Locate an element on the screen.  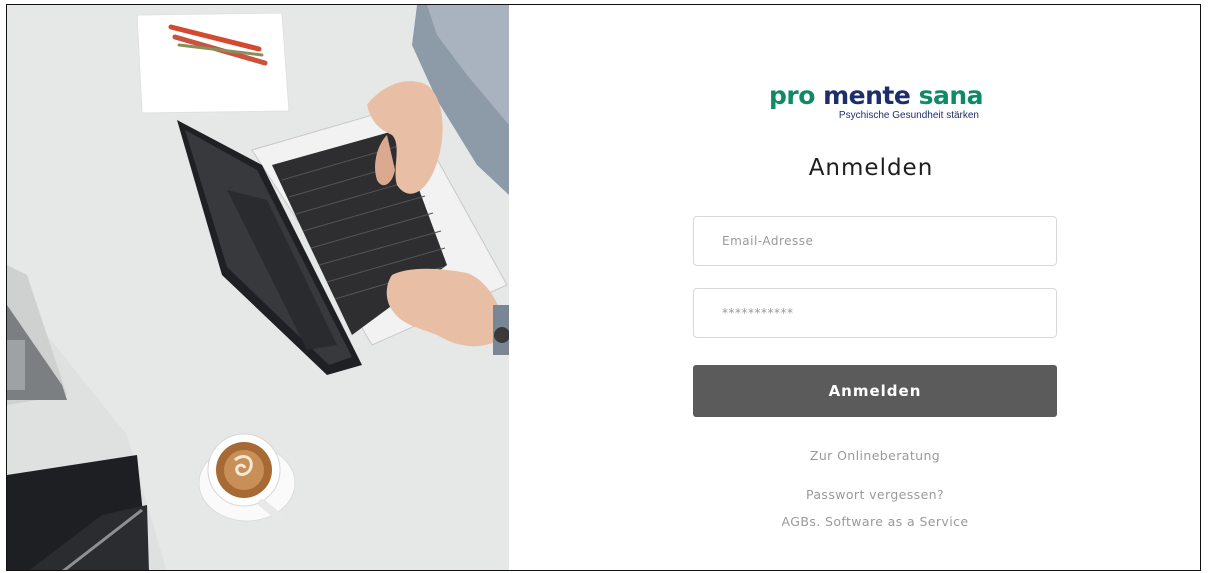
logo-sana: sana is located at coordinates (951, 95).